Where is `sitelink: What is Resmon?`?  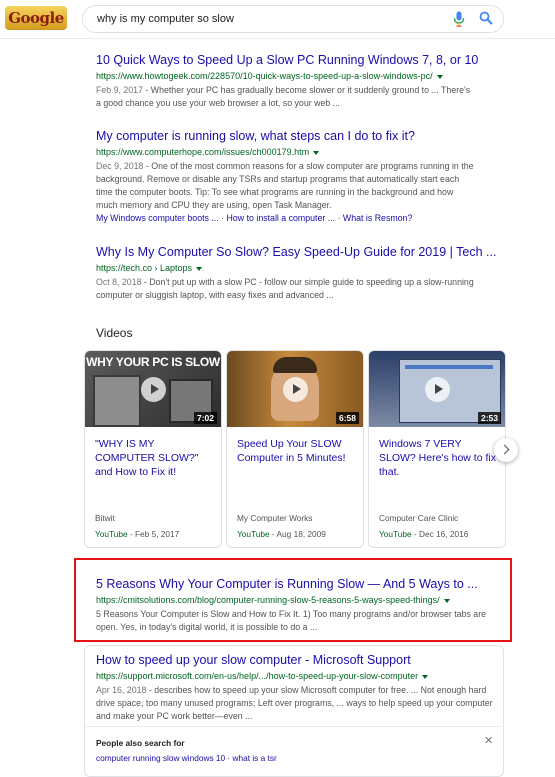
sitelink: What is Resmon? is located at coordinates (377, 218).